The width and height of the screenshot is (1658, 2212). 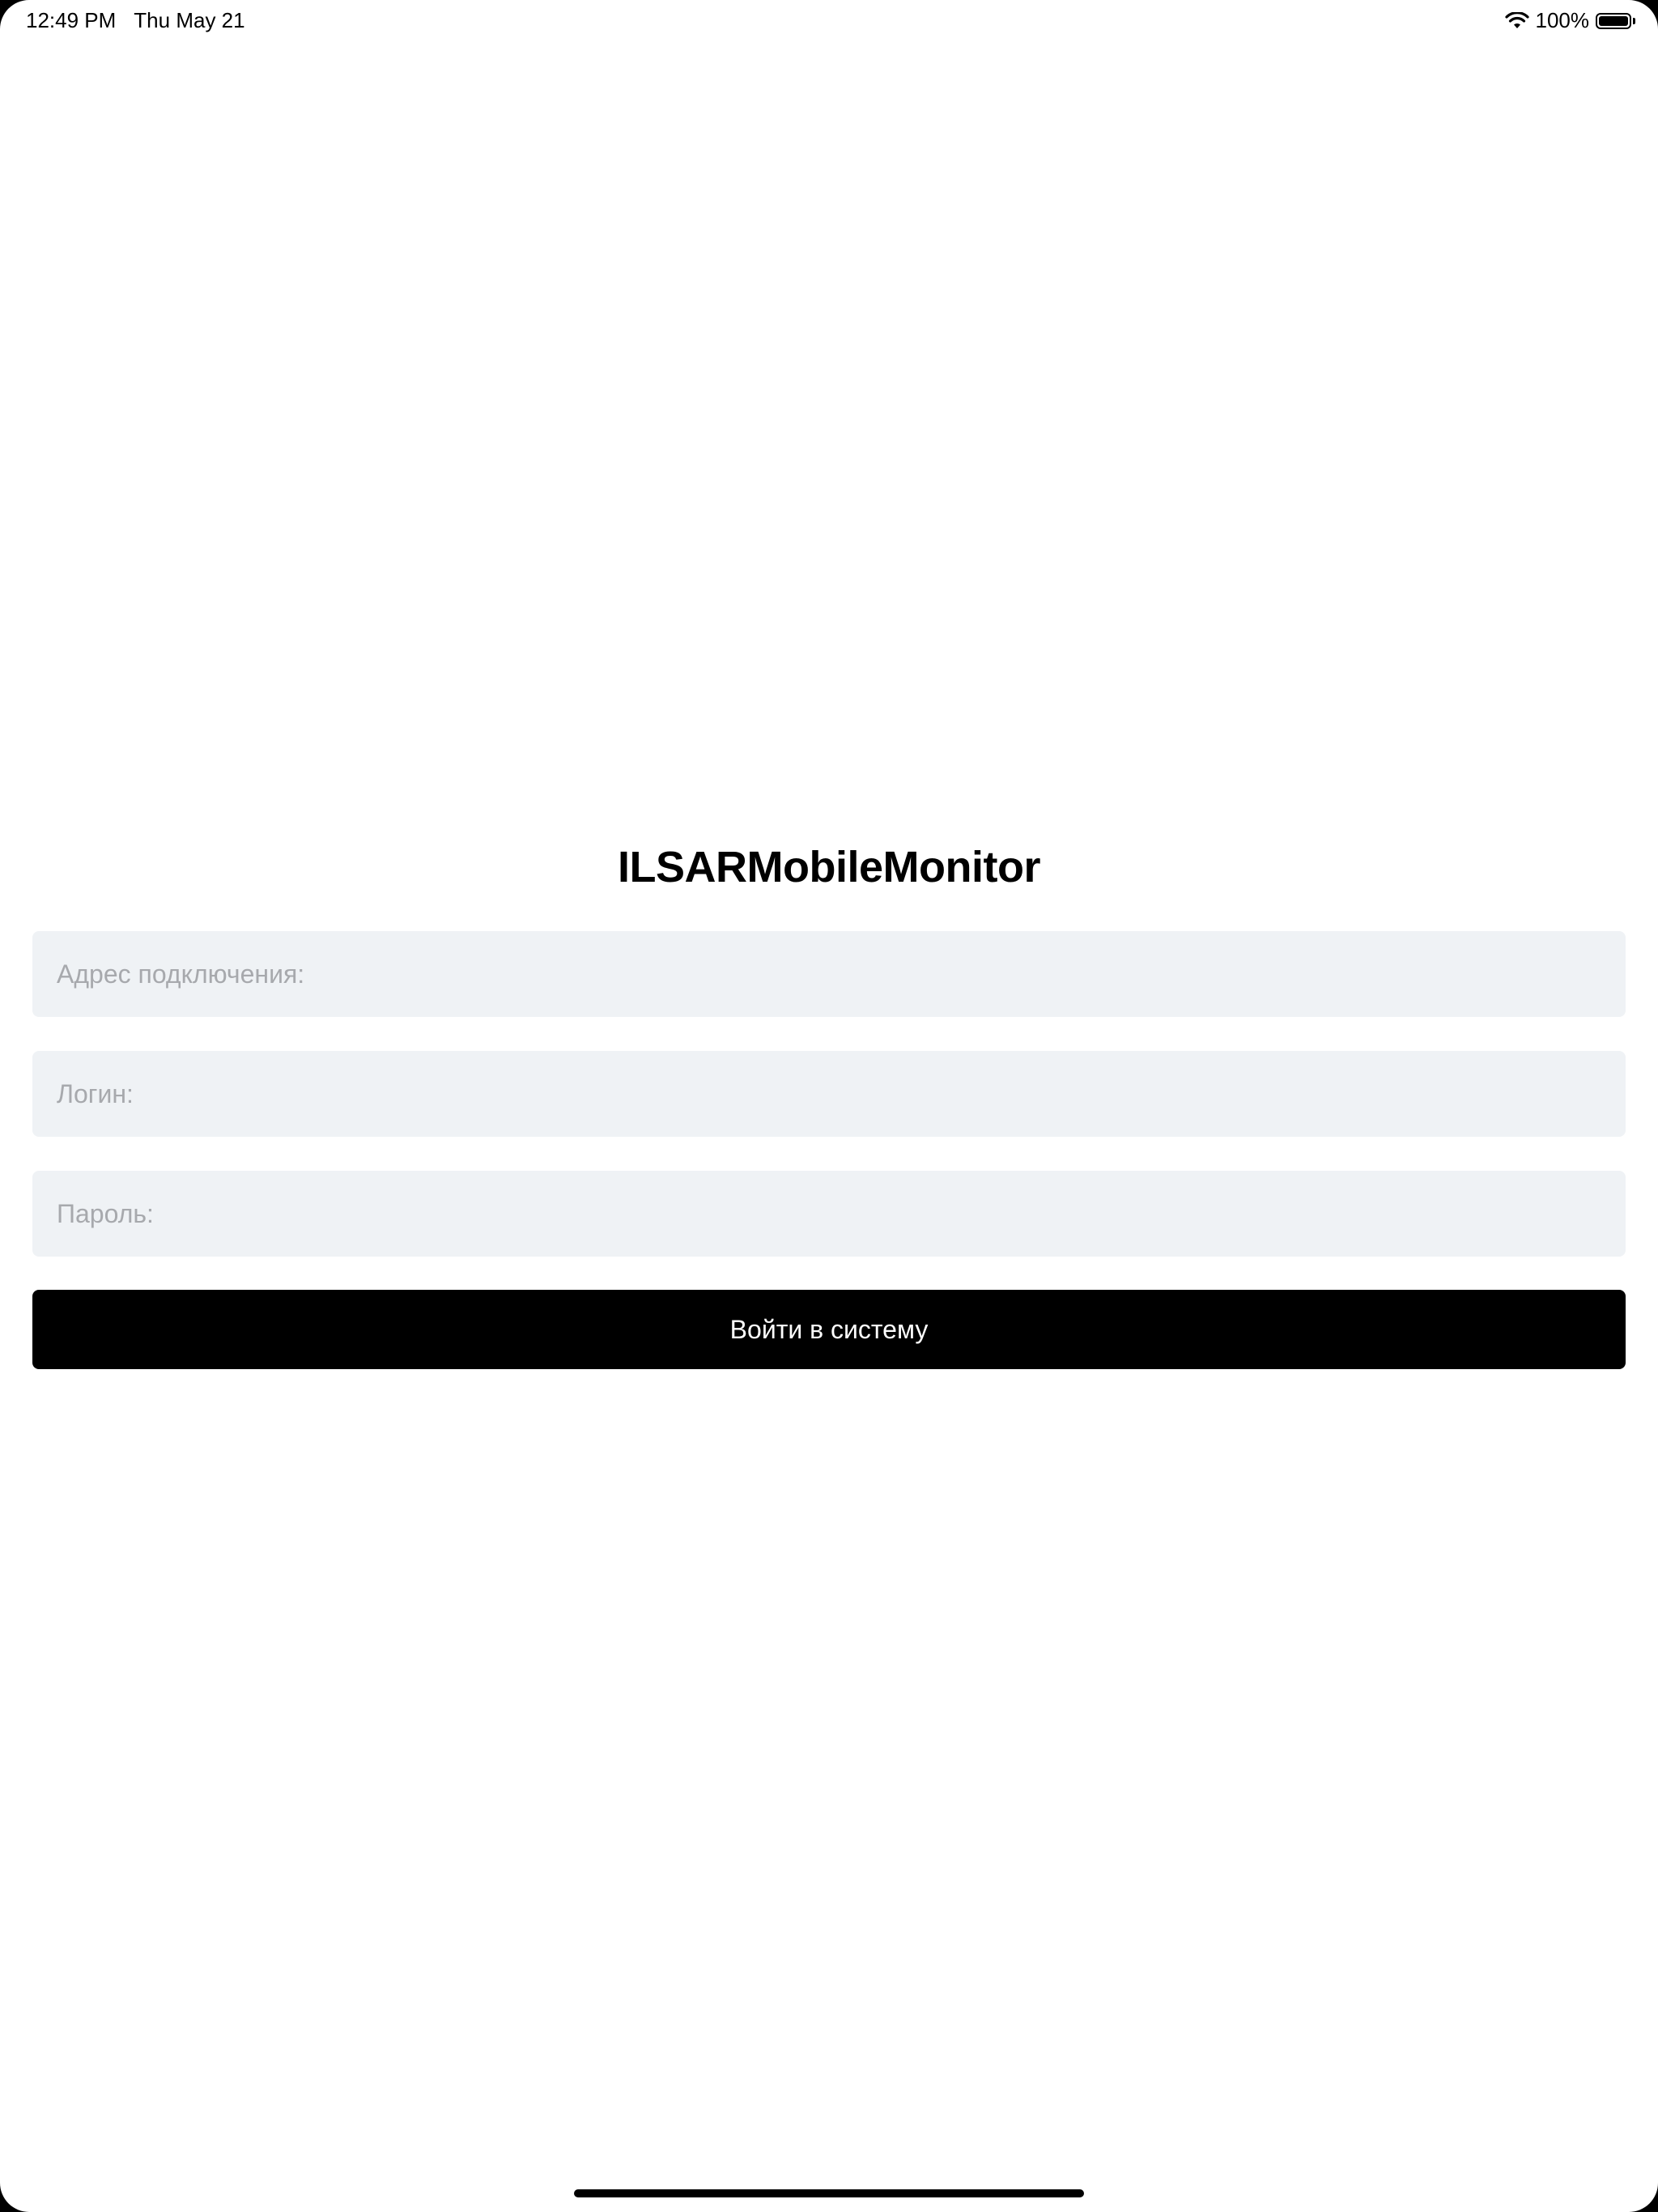 What do you see at coordinates (829, 20) in the screenshot?
I see `status-bar: 12:49 PM Thu May 21 100%` at bounding box center [829, 20].